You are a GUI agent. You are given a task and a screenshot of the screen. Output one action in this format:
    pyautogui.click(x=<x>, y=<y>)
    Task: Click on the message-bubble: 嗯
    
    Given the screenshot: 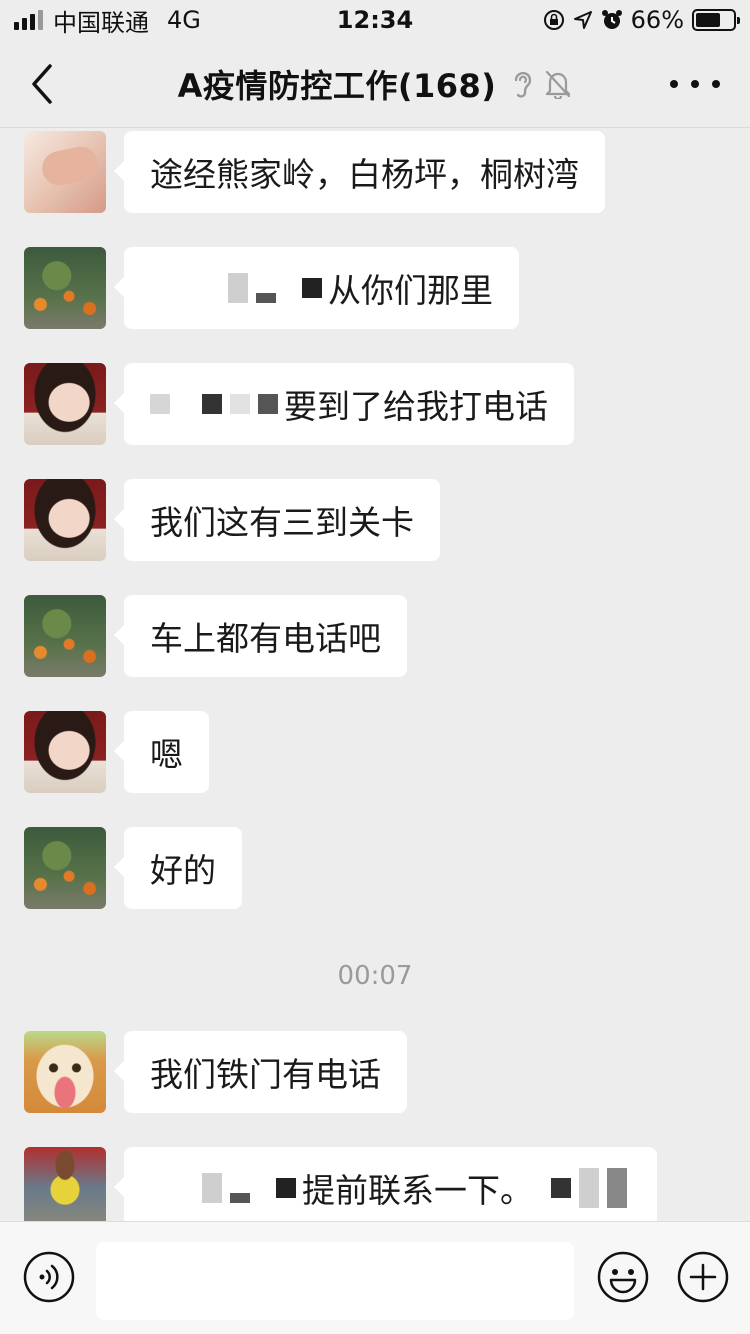 What is the action you would take?
    pyautogui.click(x=161, y=752)
    